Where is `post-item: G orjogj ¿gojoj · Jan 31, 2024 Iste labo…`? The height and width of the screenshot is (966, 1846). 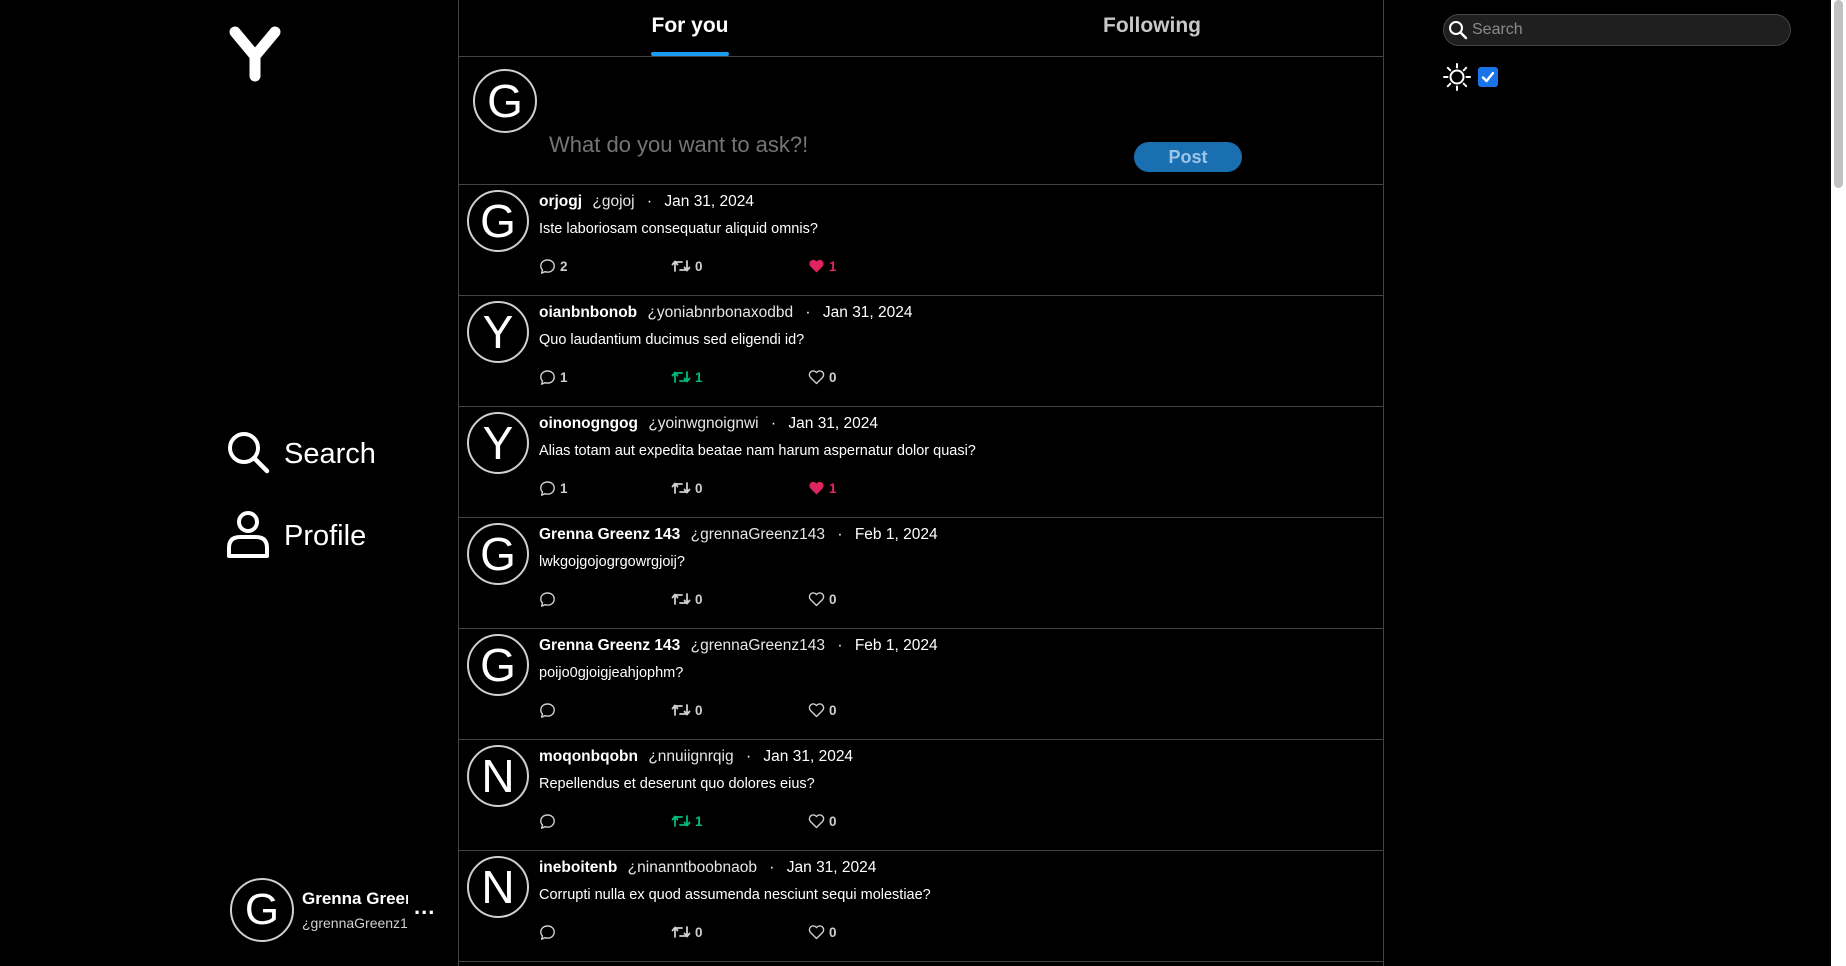
post-item: G orjogj ¿gojoj · Jan 31, 2024 Iste labo… is located at coordinates (921, 240).